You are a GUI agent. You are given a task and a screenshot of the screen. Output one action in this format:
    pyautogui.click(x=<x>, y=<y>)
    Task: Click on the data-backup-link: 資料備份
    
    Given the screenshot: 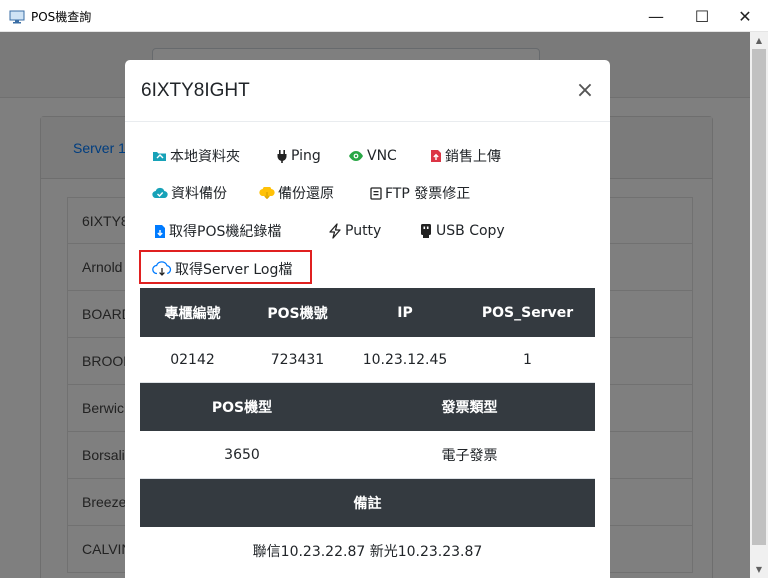 What is the action you would take?
    pyautogui.click(x=189, y=193)
    